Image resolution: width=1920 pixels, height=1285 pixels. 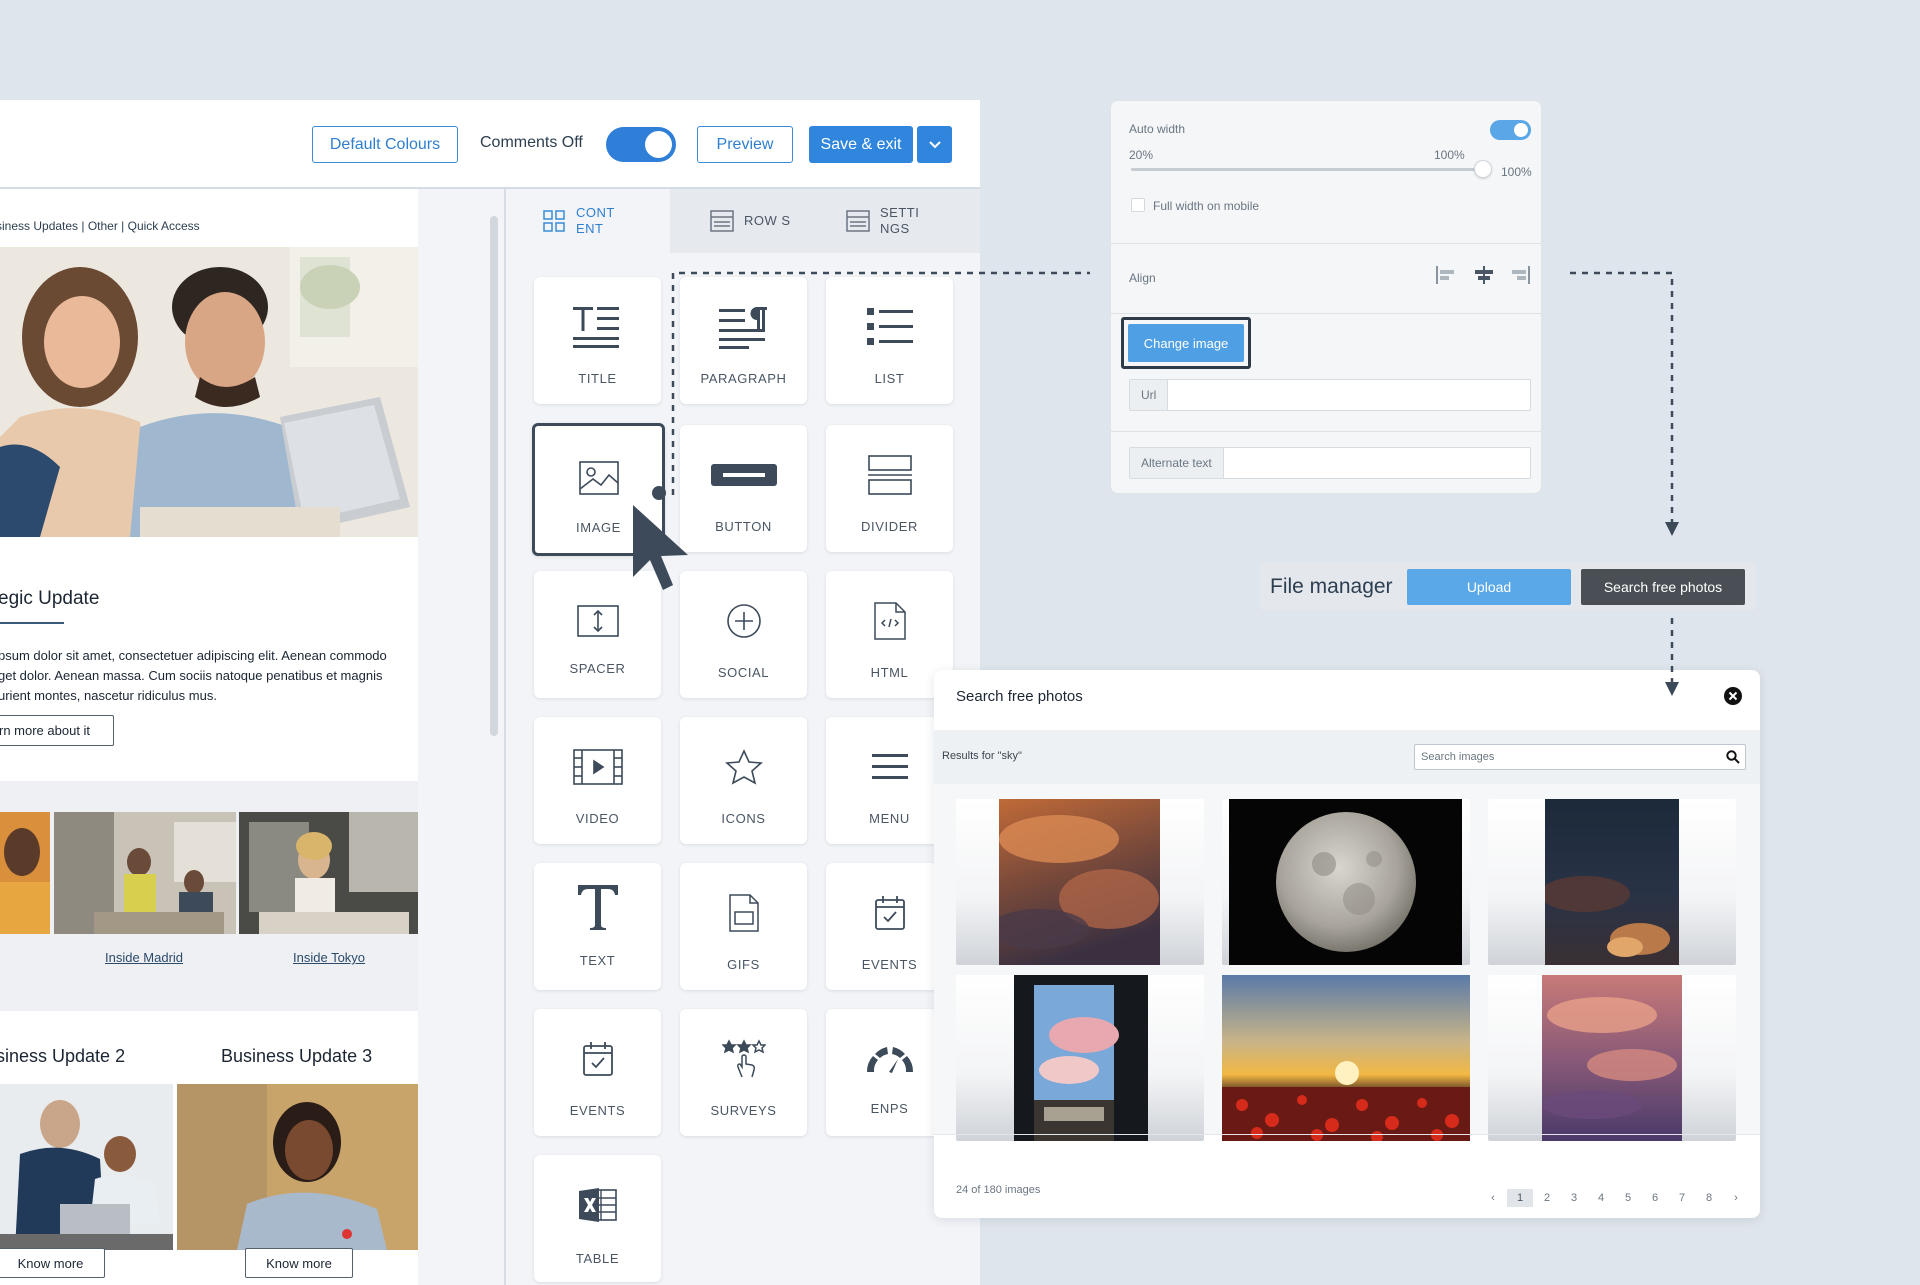 I want to click on block-label: IMAGE, so click(x=598, y=527).